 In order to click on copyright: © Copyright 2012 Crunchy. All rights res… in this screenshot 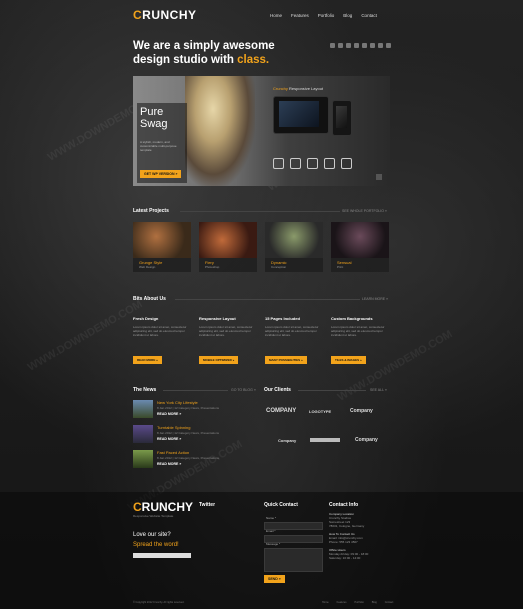, I will do `click(159, 602)`.